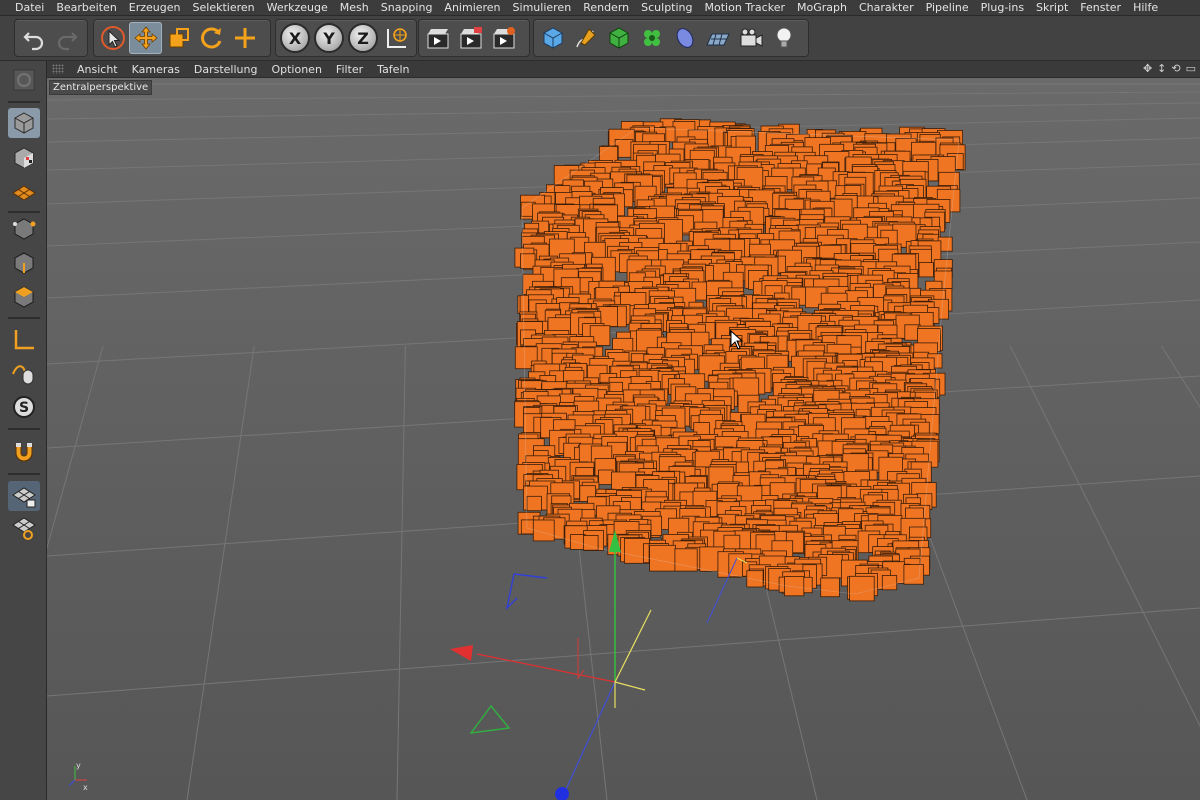 The width and height of the screenshot is (1200, 800). I want to click on scale-icon, so click(179, 38).